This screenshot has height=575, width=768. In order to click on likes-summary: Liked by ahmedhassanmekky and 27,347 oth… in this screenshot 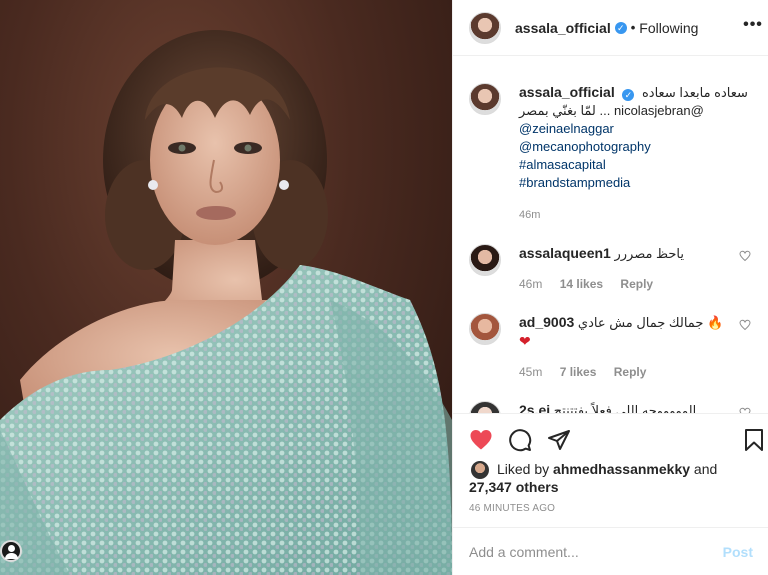, I will do `click(614, 478)`.